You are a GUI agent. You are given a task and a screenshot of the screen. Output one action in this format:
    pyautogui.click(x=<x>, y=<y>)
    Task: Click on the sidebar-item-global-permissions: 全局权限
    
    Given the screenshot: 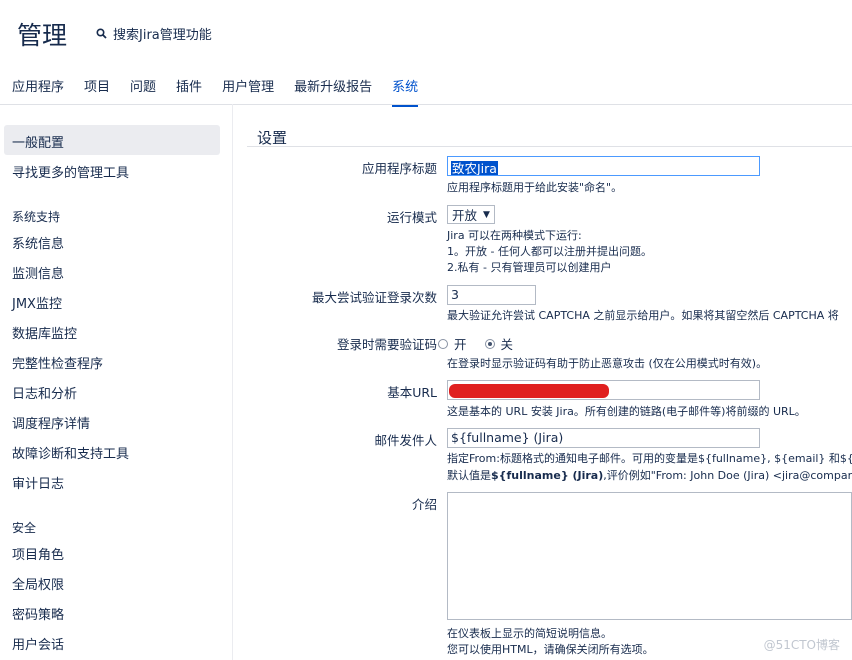 What is the action you would take?
    pyautogui.click(x=38, y=583)
    